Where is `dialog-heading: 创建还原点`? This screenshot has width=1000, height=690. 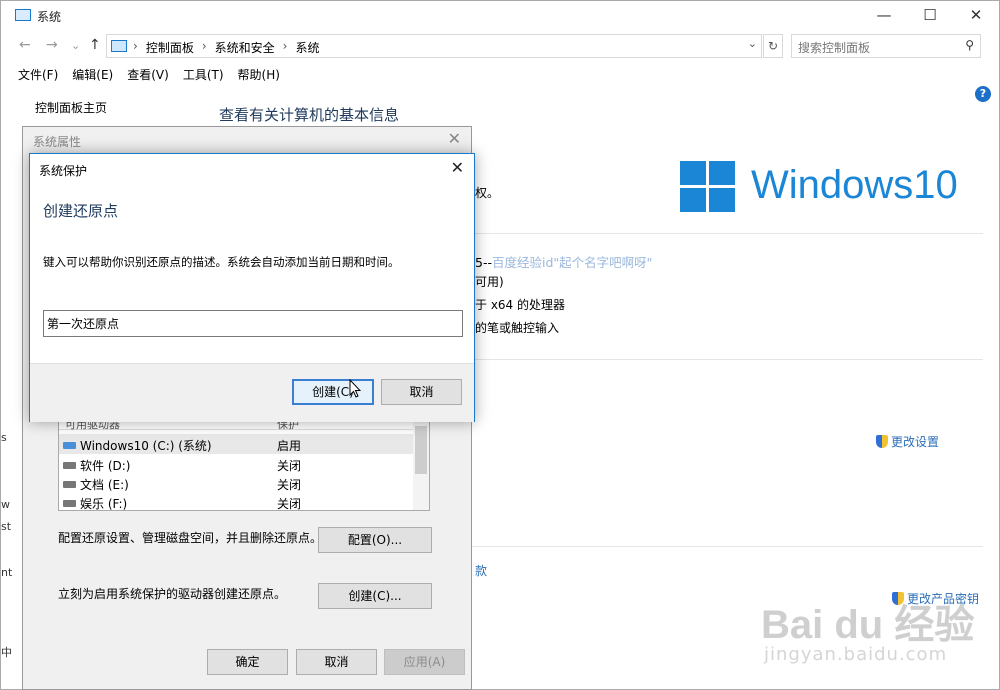 dialog-heading: 创建还原点 is located at coordinates (81, 211).